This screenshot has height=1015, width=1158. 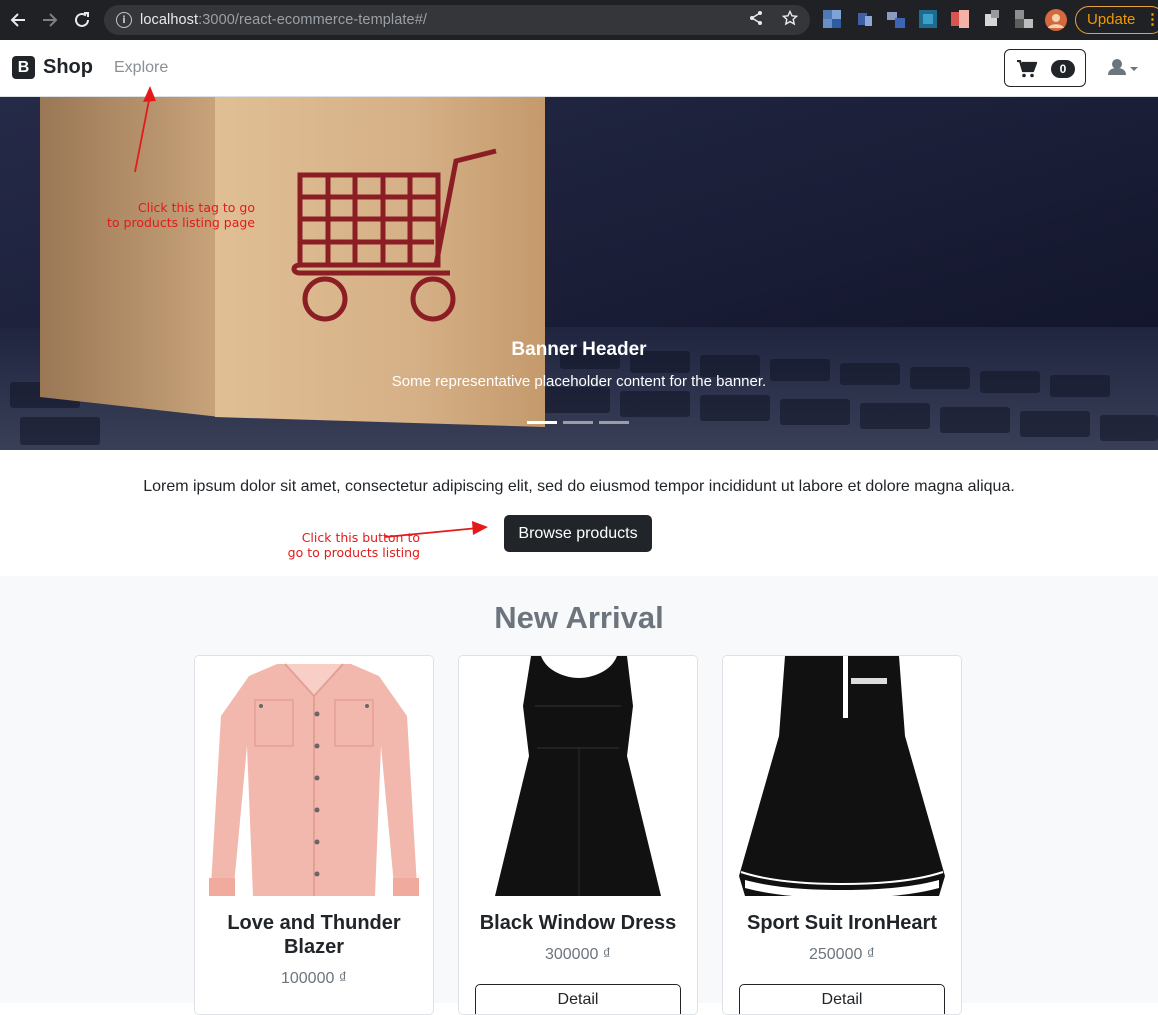 I want to click on product-image-pink-shirt, so click(x=314, y=776).